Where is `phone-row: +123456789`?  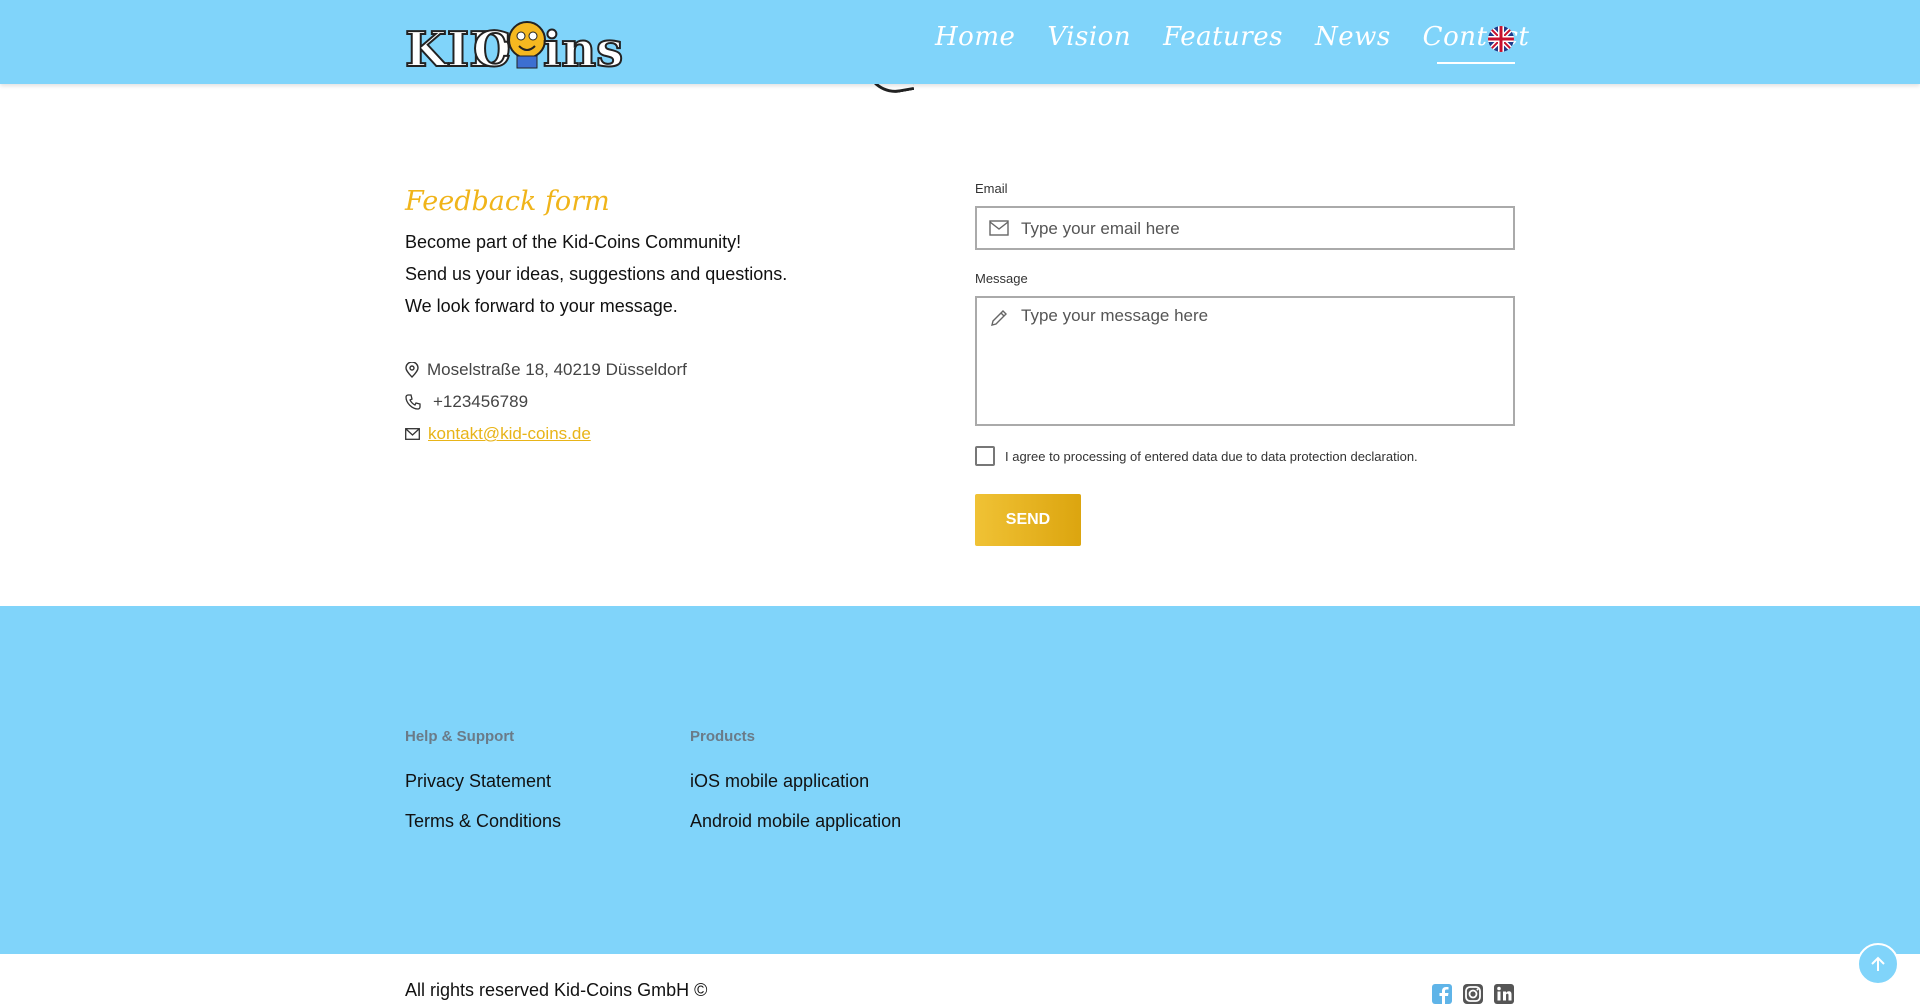
phone-row: +123456789 is located at coordinates (466, 402).